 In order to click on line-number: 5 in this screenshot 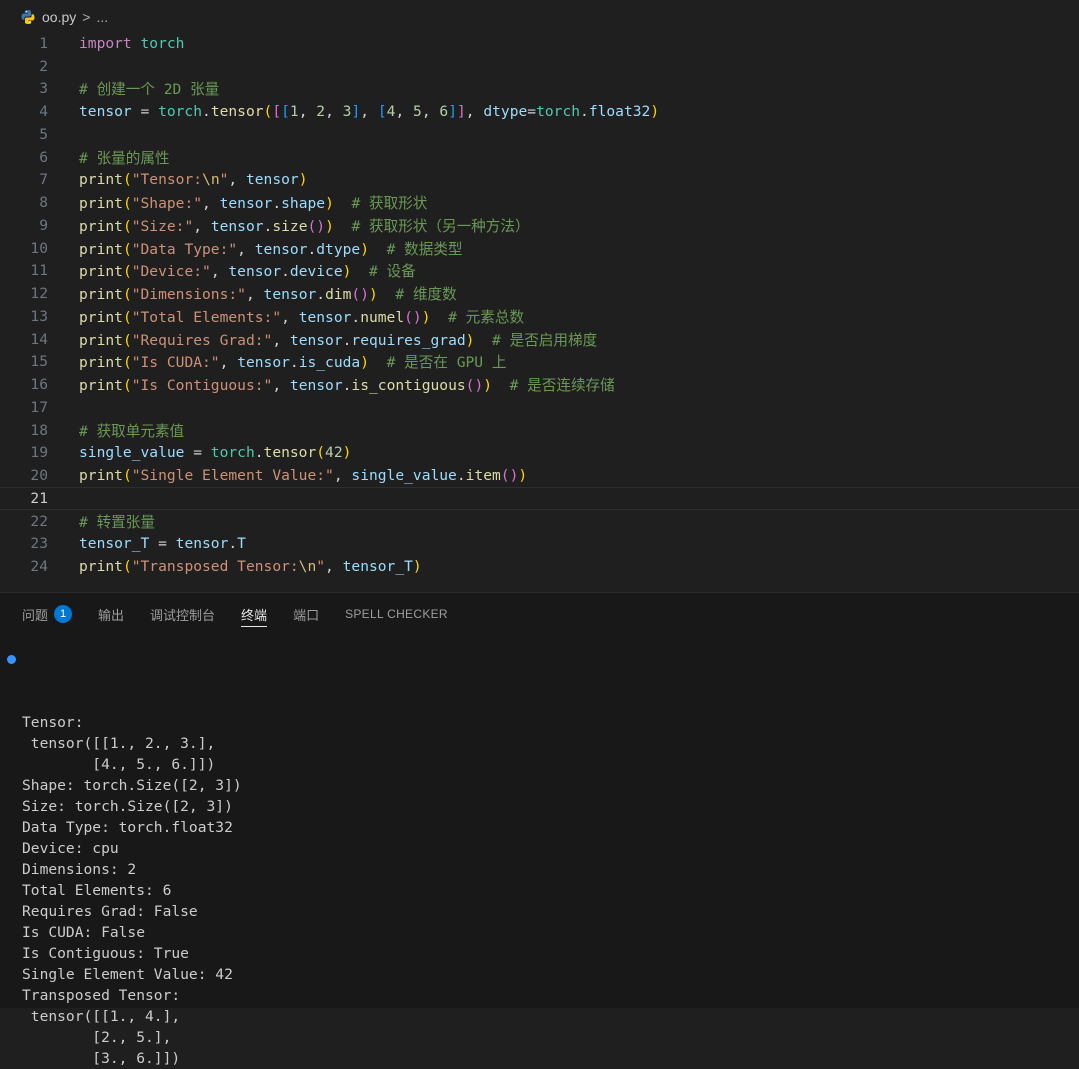, I will do `click(43, 134)`.